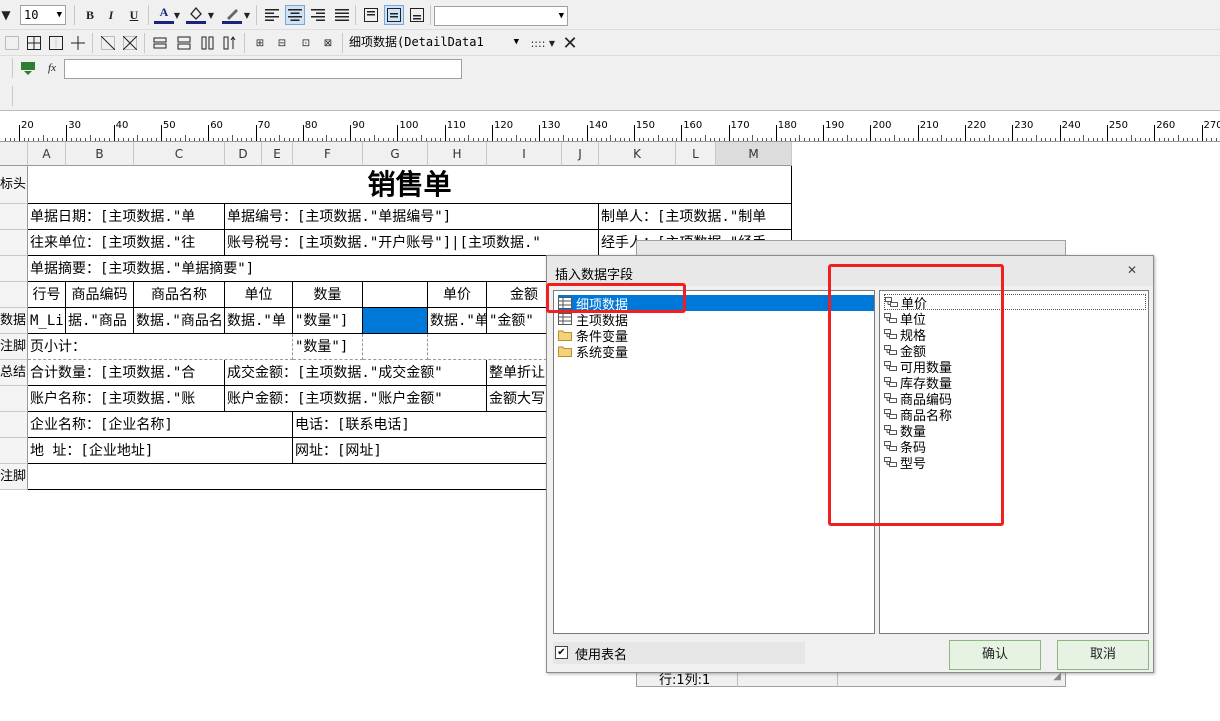 The width and height of the screenshot is (1220, 721). I want to click on formula-input, so click(263, 69).